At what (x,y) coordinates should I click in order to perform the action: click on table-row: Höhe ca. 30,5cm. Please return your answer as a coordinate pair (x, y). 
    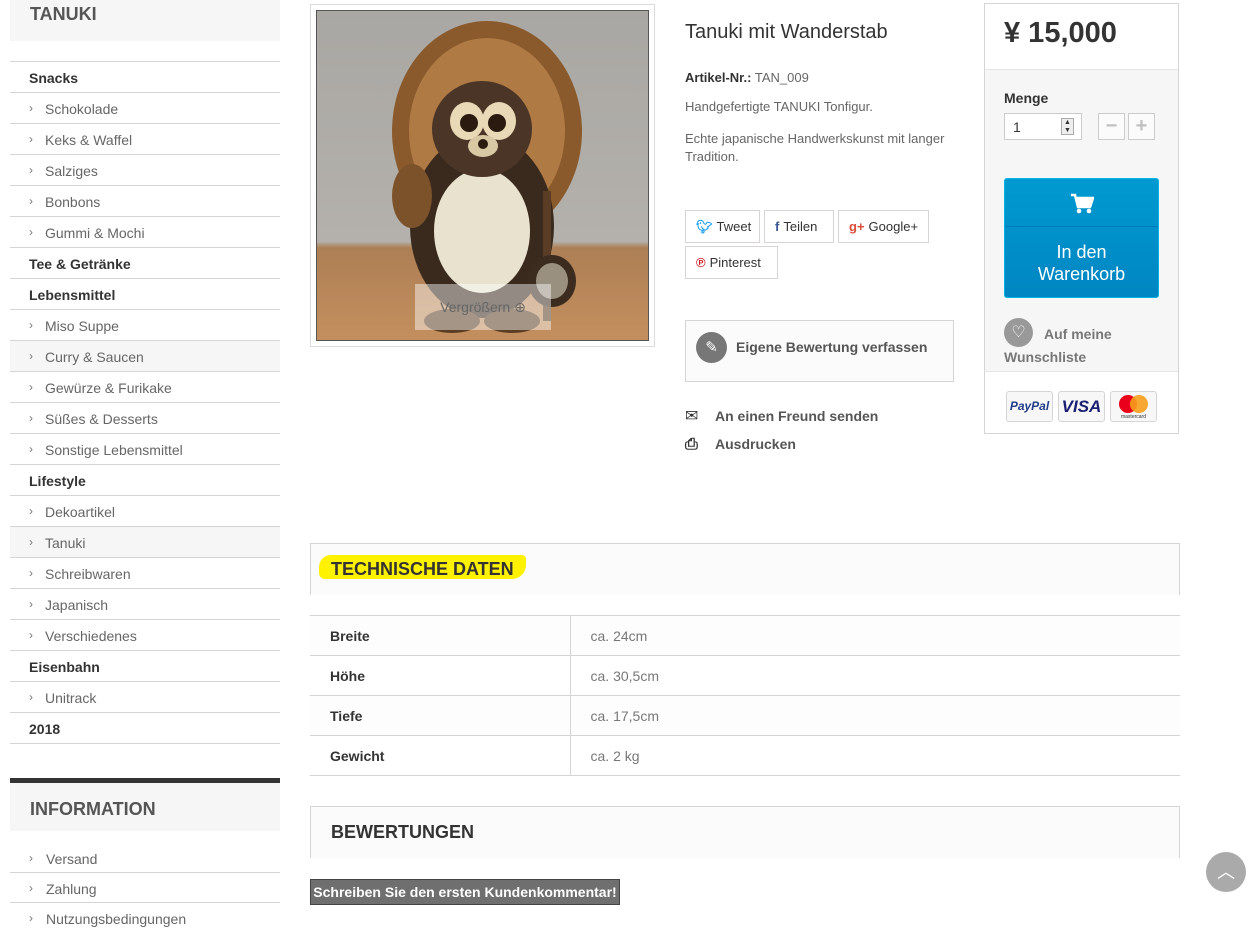
    Looking at the image, I should click on (745, 675).